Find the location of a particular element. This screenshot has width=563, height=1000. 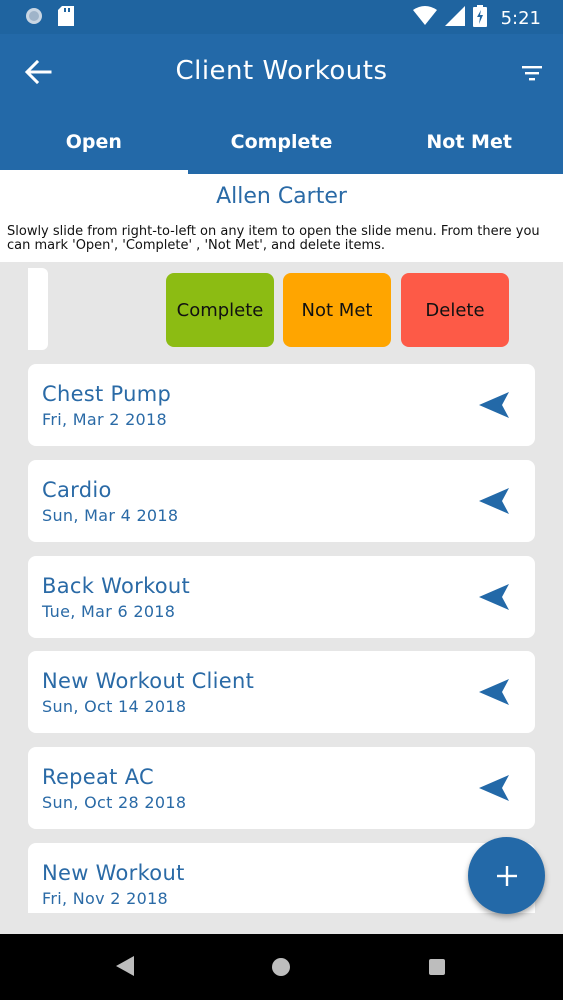

app-bar: Client Workouts is located at coordinates (281, 72).